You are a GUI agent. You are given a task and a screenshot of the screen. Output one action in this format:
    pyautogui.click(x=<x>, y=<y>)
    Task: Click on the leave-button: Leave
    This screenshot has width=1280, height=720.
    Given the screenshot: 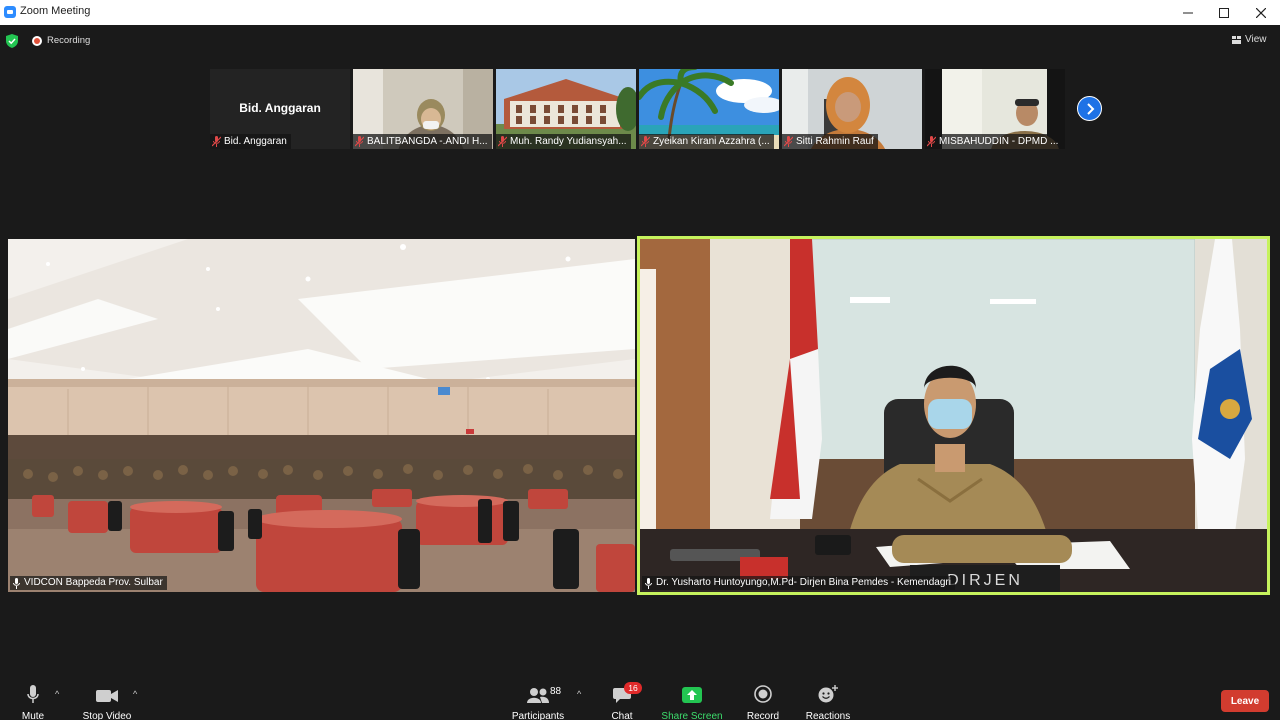 What is the action you would take?
    pyautogui.click(x=1245, y=701)
    